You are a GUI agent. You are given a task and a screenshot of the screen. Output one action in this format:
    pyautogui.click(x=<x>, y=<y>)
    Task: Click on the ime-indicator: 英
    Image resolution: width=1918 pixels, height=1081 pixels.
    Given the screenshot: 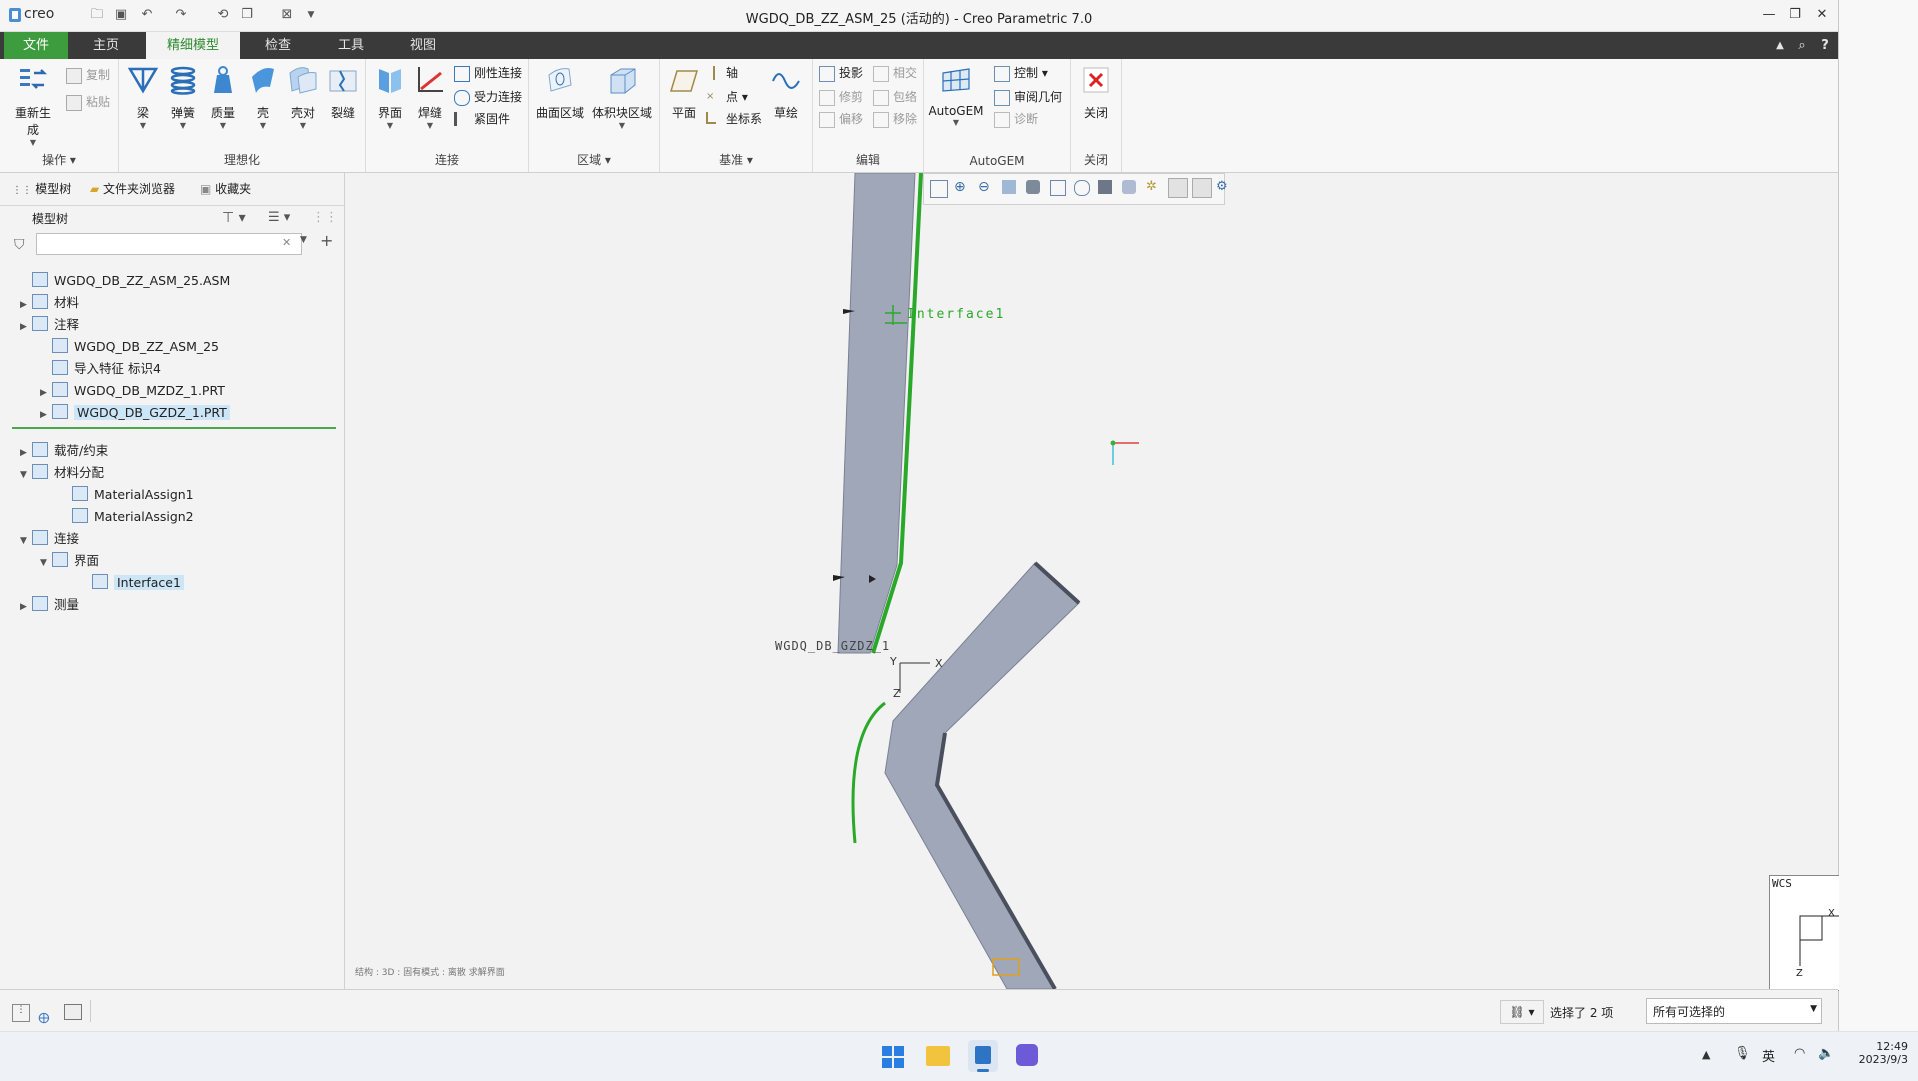 What is the action you would take?
    pyautogui.click(x=1768, y=1055)
    